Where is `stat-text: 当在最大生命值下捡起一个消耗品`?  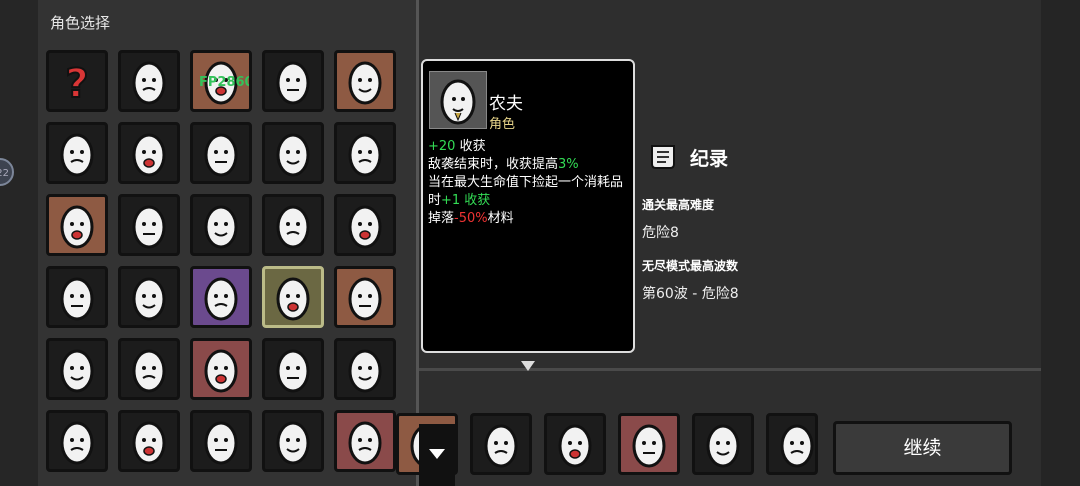 stat-text: 当在最大生命值下捡起一个消耗品 is located at coordinates (526, 182).